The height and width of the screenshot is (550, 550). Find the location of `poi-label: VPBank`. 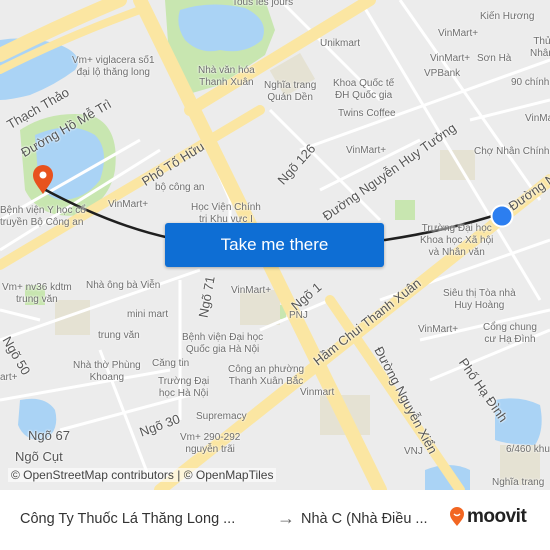

poi-label: VPBank is located at coordinates (442, 73).